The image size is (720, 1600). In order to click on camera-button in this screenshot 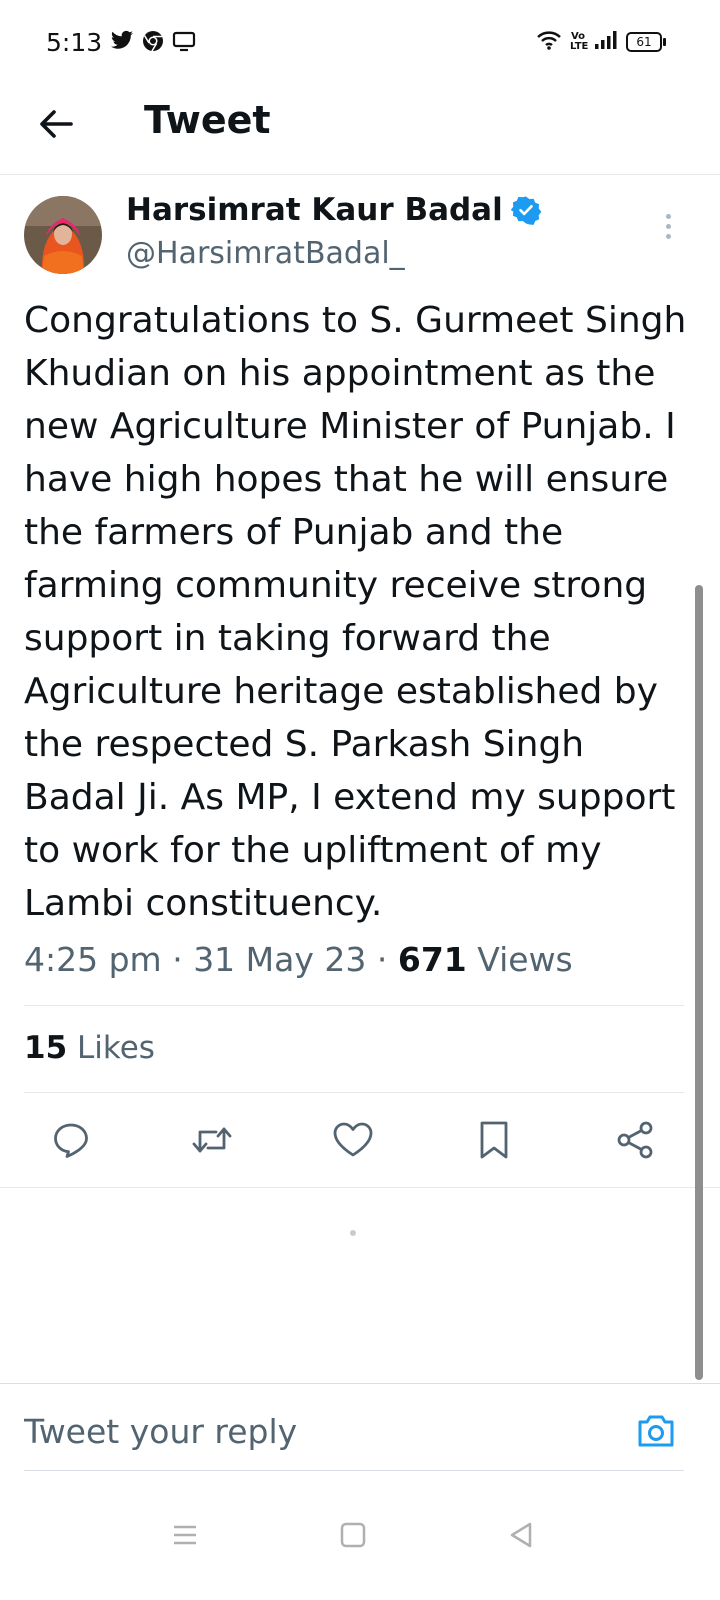, I will do `click(658, 1434)`.